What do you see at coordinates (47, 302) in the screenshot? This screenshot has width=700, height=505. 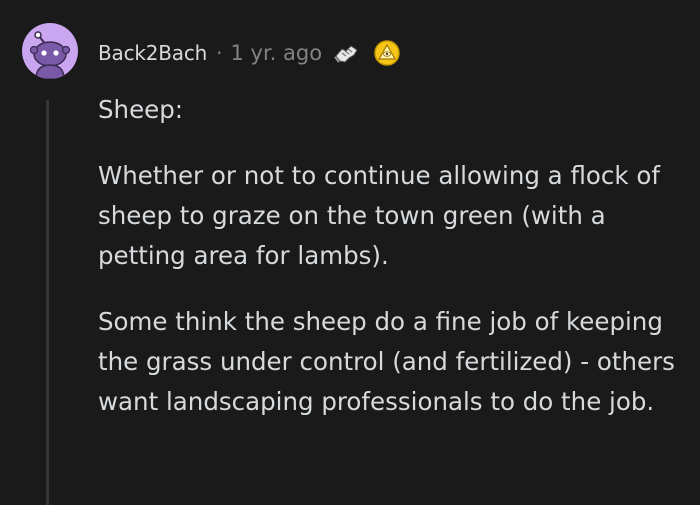 I see `thread-line` at bounding box center [47, 302].